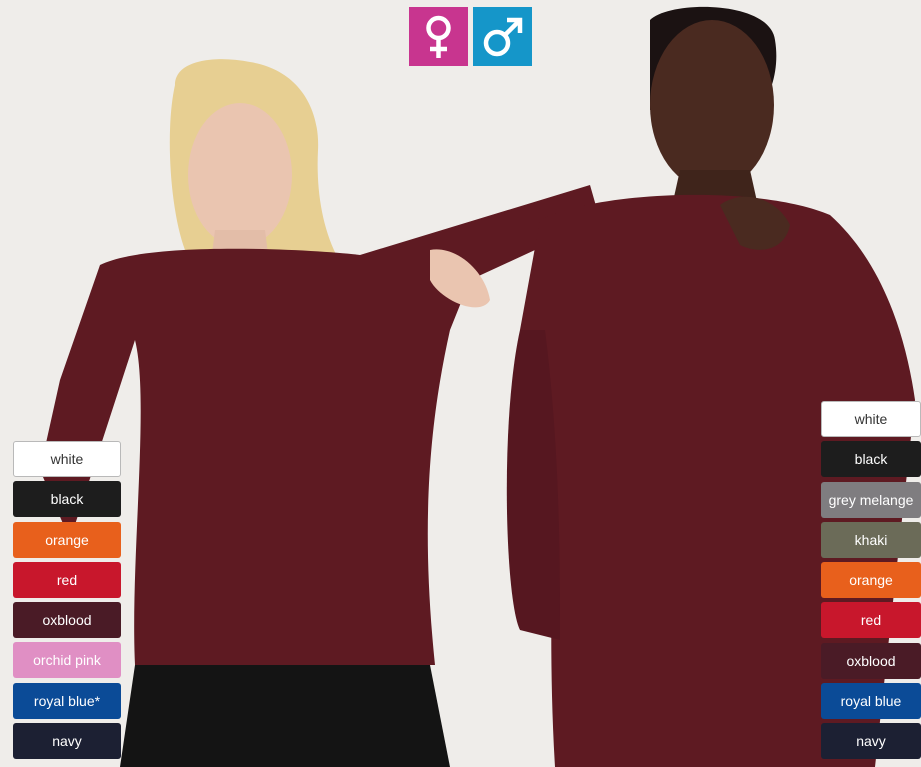 The height and width of the screenshot is (767, 921). I want to click on men-color-swatch: khaki, so click(871, 539).